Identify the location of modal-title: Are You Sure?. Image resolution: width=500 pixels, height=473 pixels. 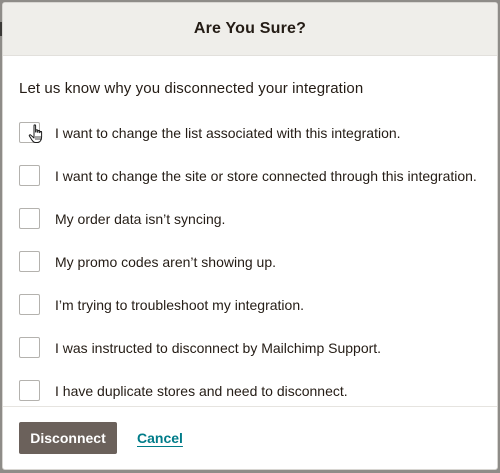
(250, 28).